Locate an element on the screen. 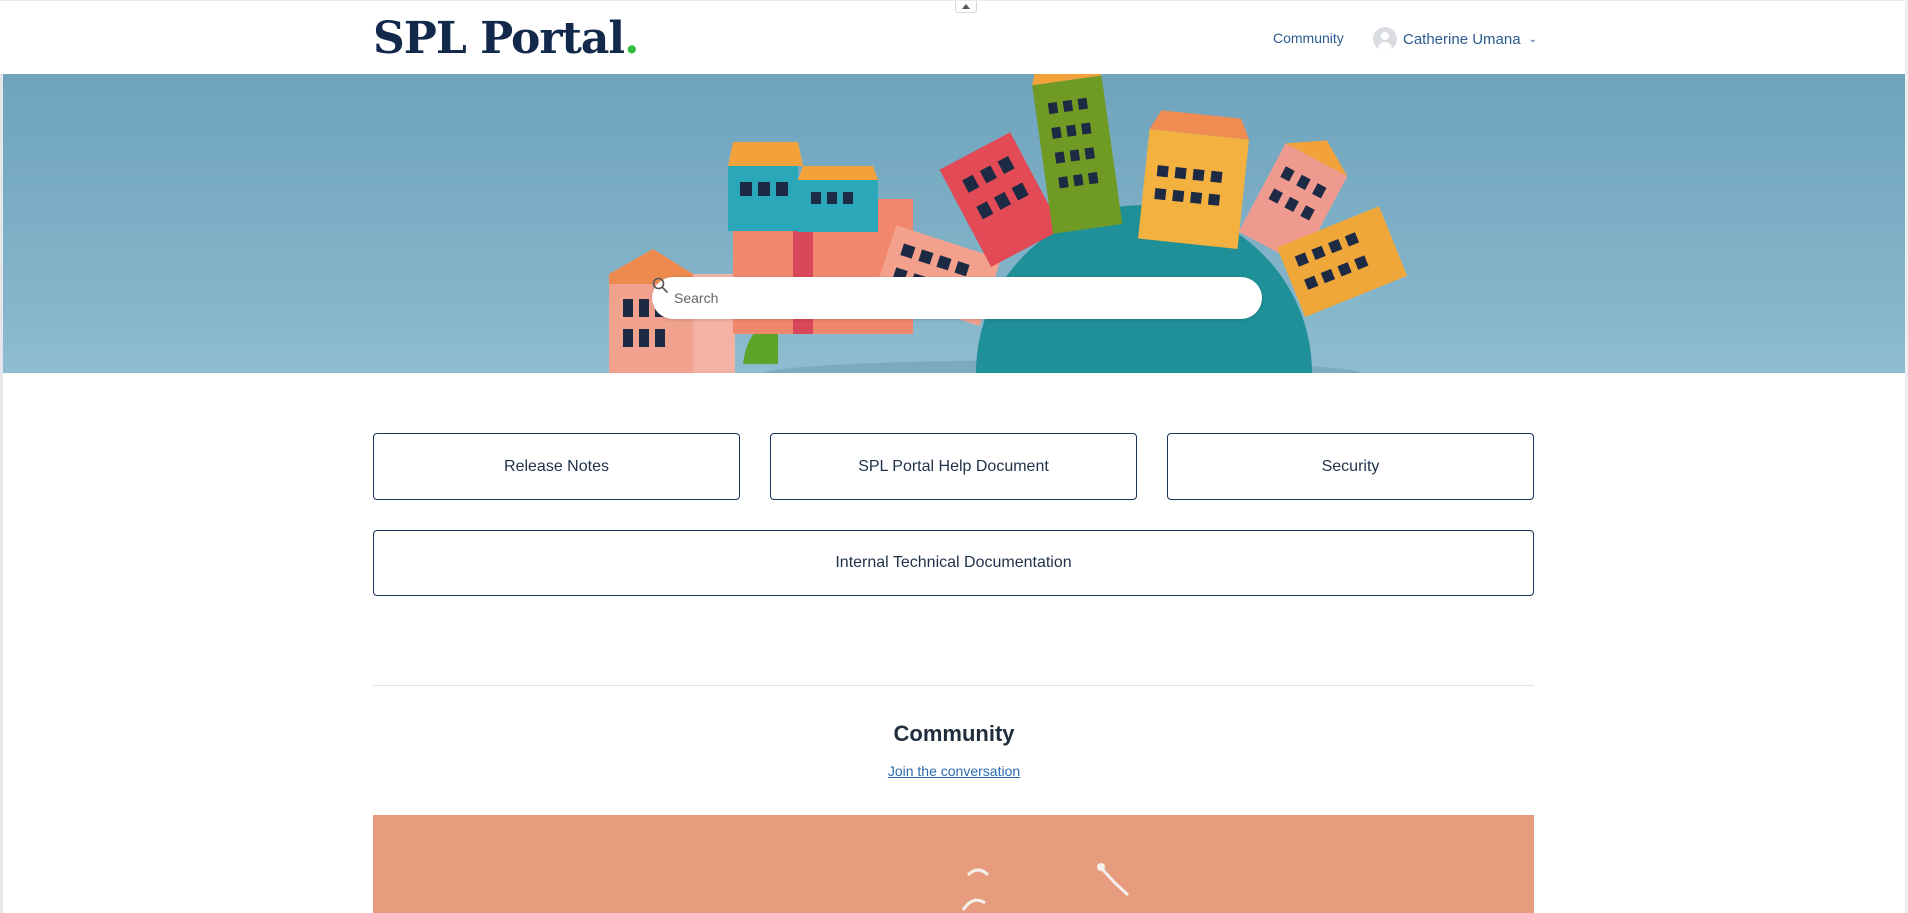  community-heading: Community is located at coordinates (954, 733).